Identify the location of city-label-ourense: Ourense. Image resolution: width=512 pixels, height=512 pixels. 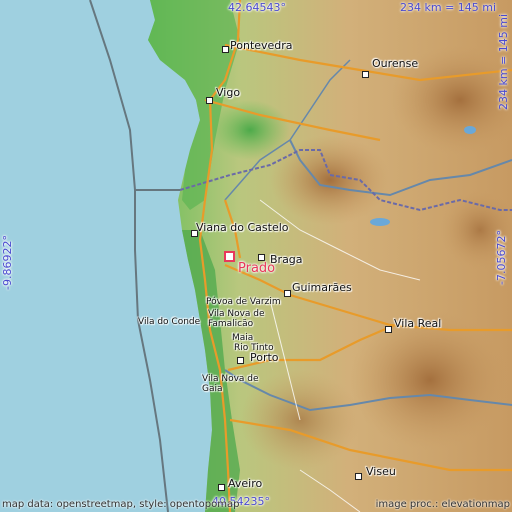
(395, 63).